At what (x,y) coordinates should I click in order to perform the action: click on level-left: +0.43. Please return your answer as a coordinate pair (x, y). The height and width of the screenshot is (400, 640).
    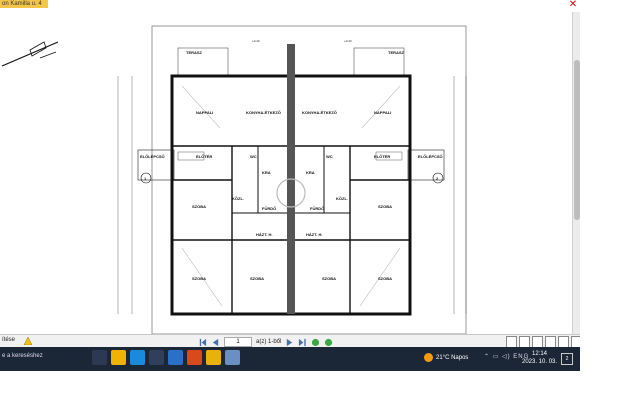
    Looking at the image, I should click on (256, 41).